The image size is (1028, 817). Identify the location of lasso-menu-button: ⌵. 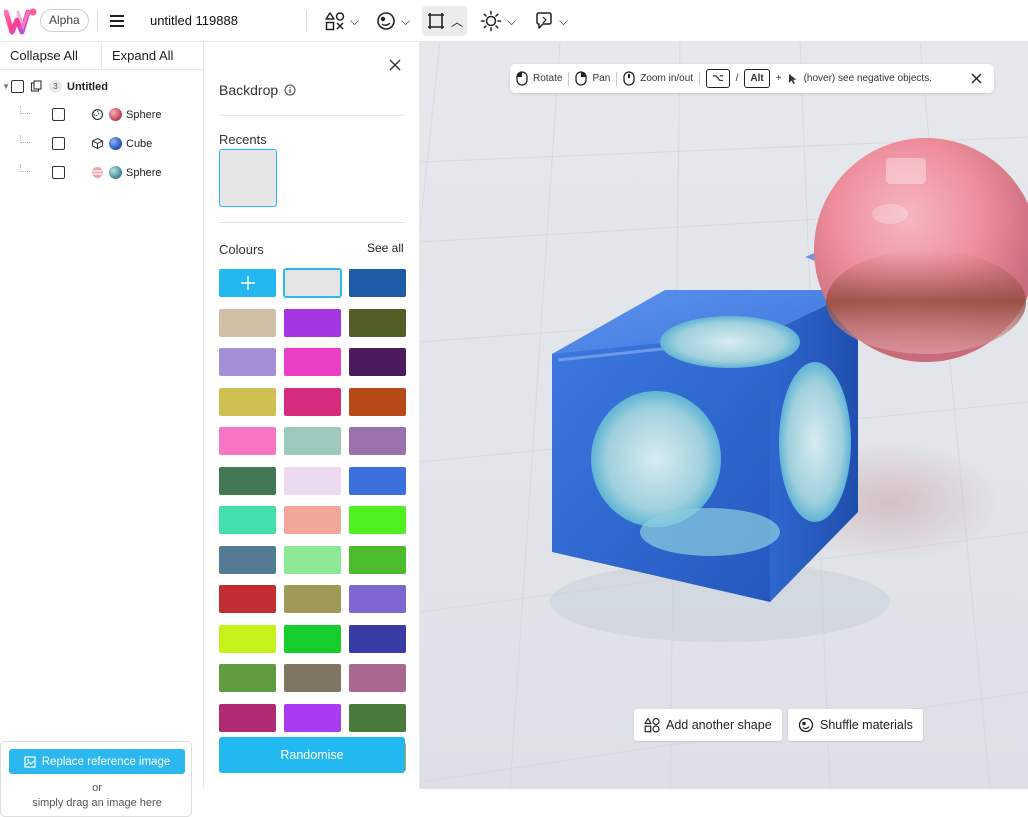
(551, 21).